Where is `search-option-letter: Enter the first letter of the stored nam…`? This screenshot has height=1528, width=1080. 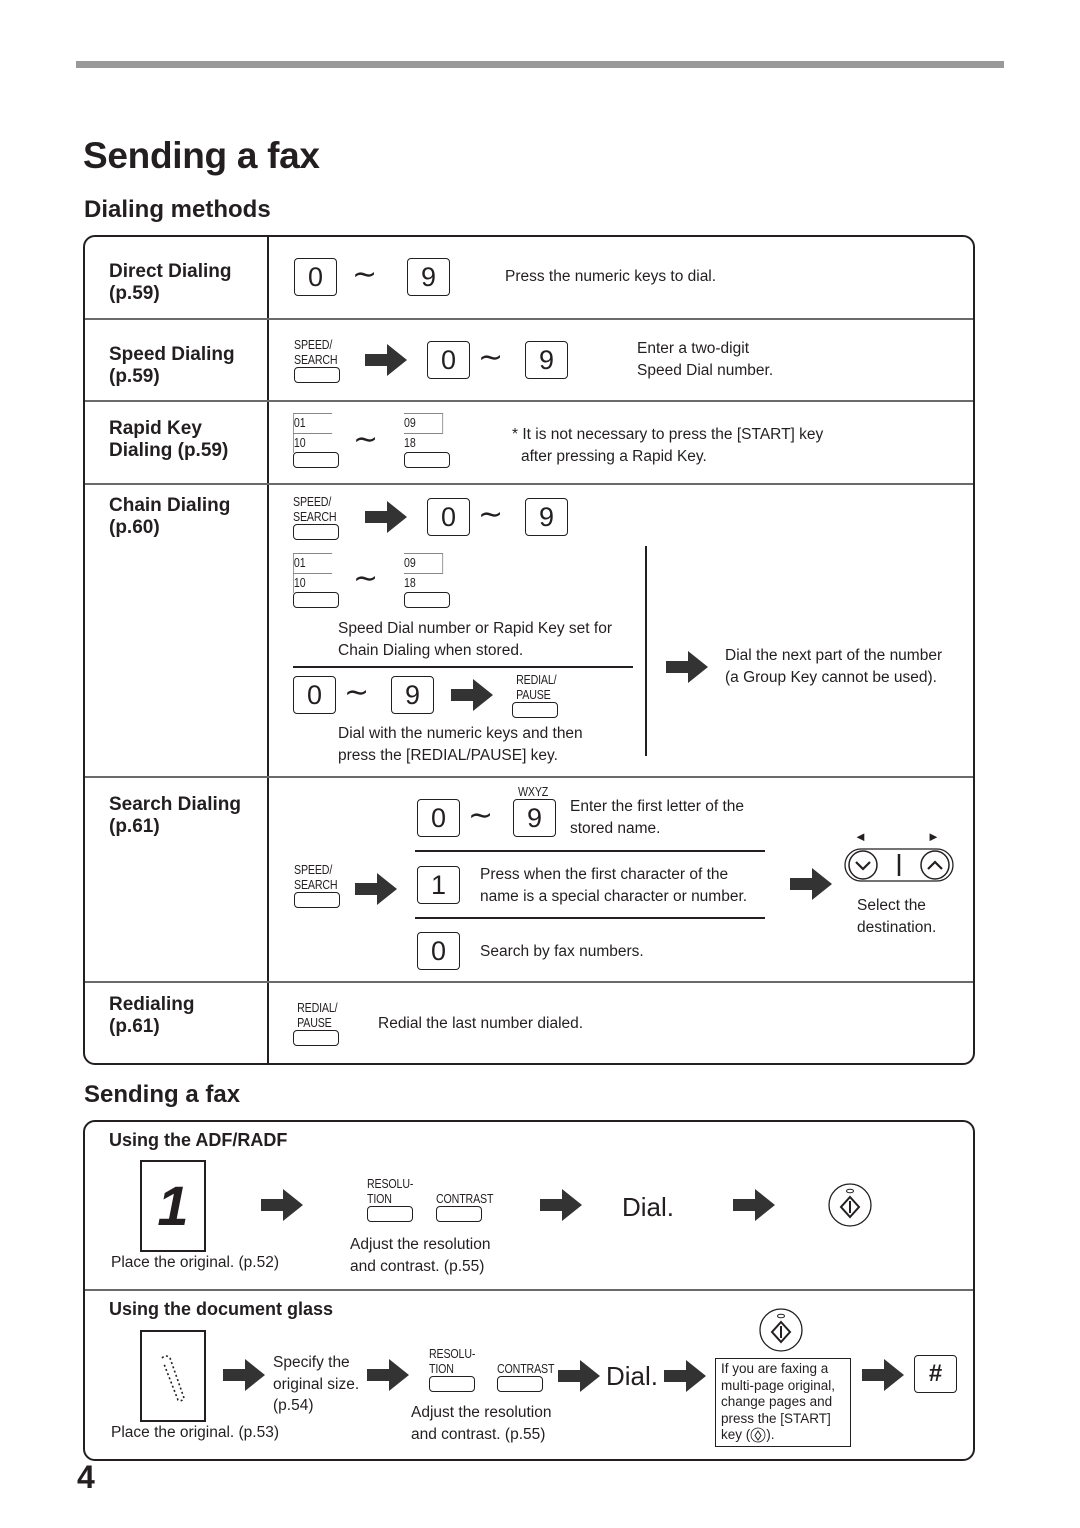
search-option-letter: Enter the first letter of the stored nam… is located at coordinates (657, 817).